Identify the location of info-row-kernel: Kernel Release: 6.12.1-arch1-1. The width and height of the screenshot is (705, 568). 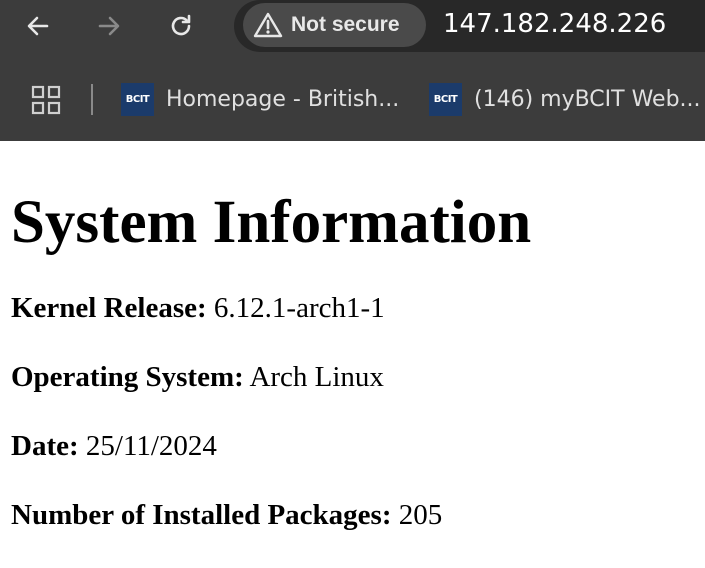
(358, 308).